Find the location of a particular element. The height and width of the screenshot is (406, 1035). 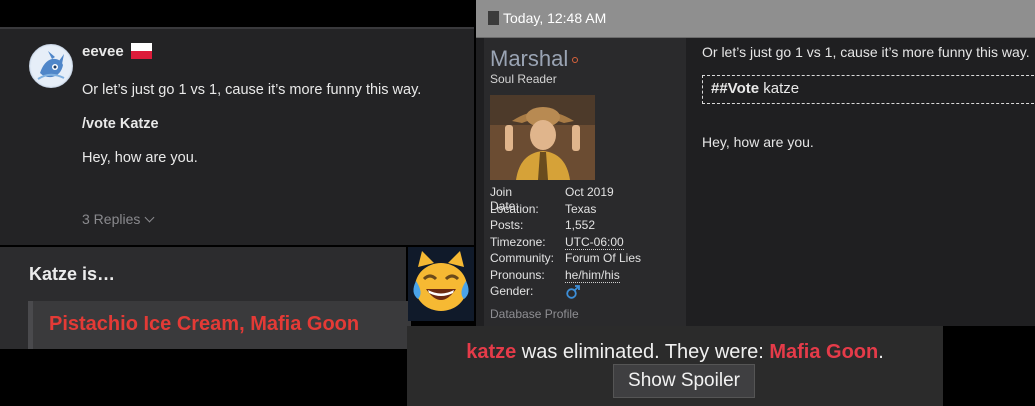

document-icon is located at coordinates (493, 18).